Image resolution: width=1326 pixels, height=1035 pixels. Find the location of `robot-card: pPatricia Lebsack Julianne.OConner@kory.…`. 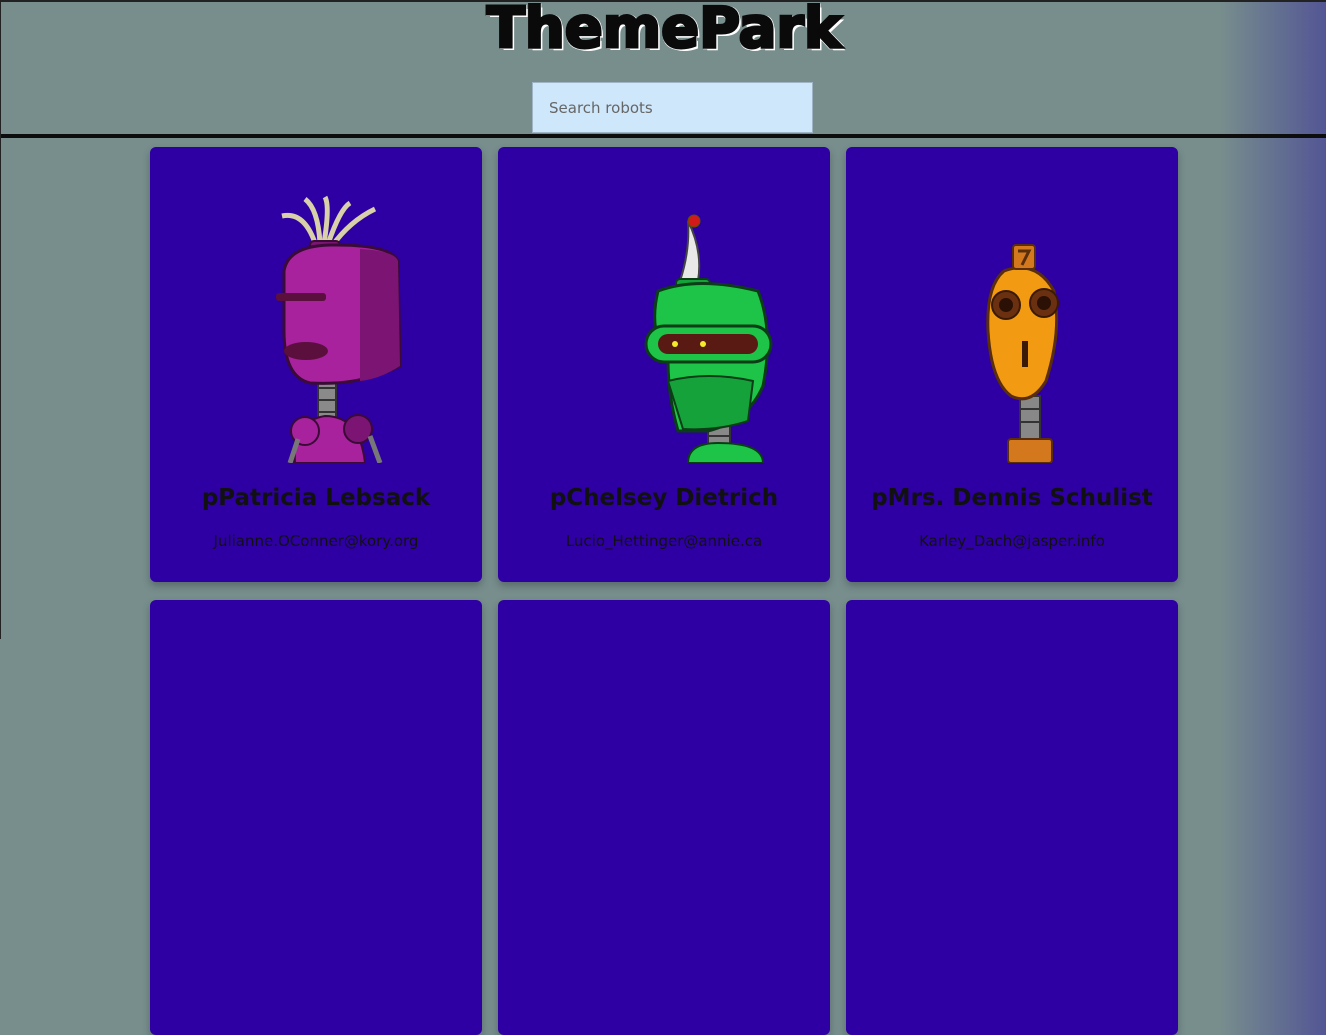

robot-card: pPatricia Lebsack Julianne.OConner@kory.… is located at coordinates (316, 364).